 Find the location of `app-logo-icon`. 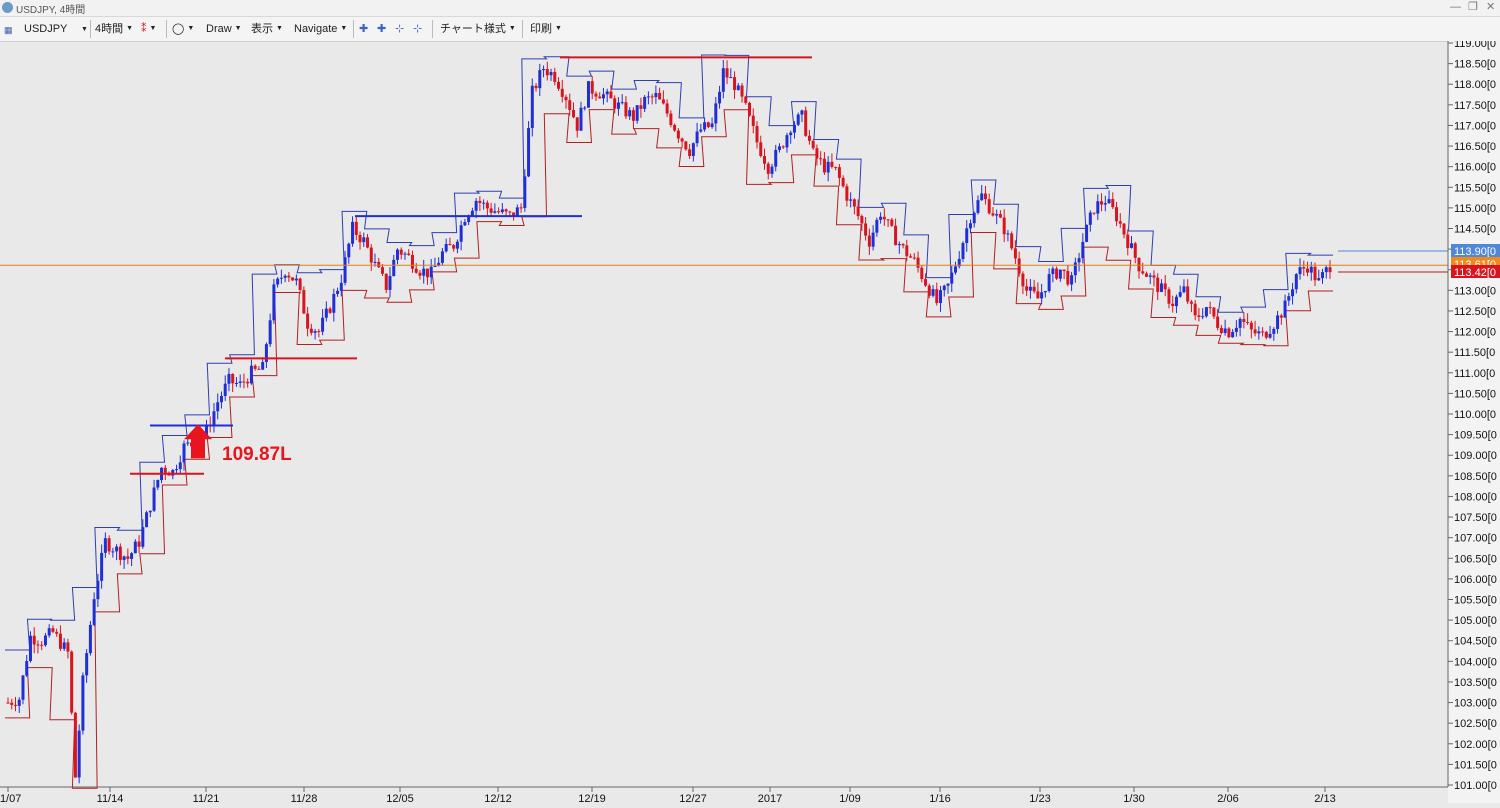

app-logo-icon is located at coordinates (7, 7).